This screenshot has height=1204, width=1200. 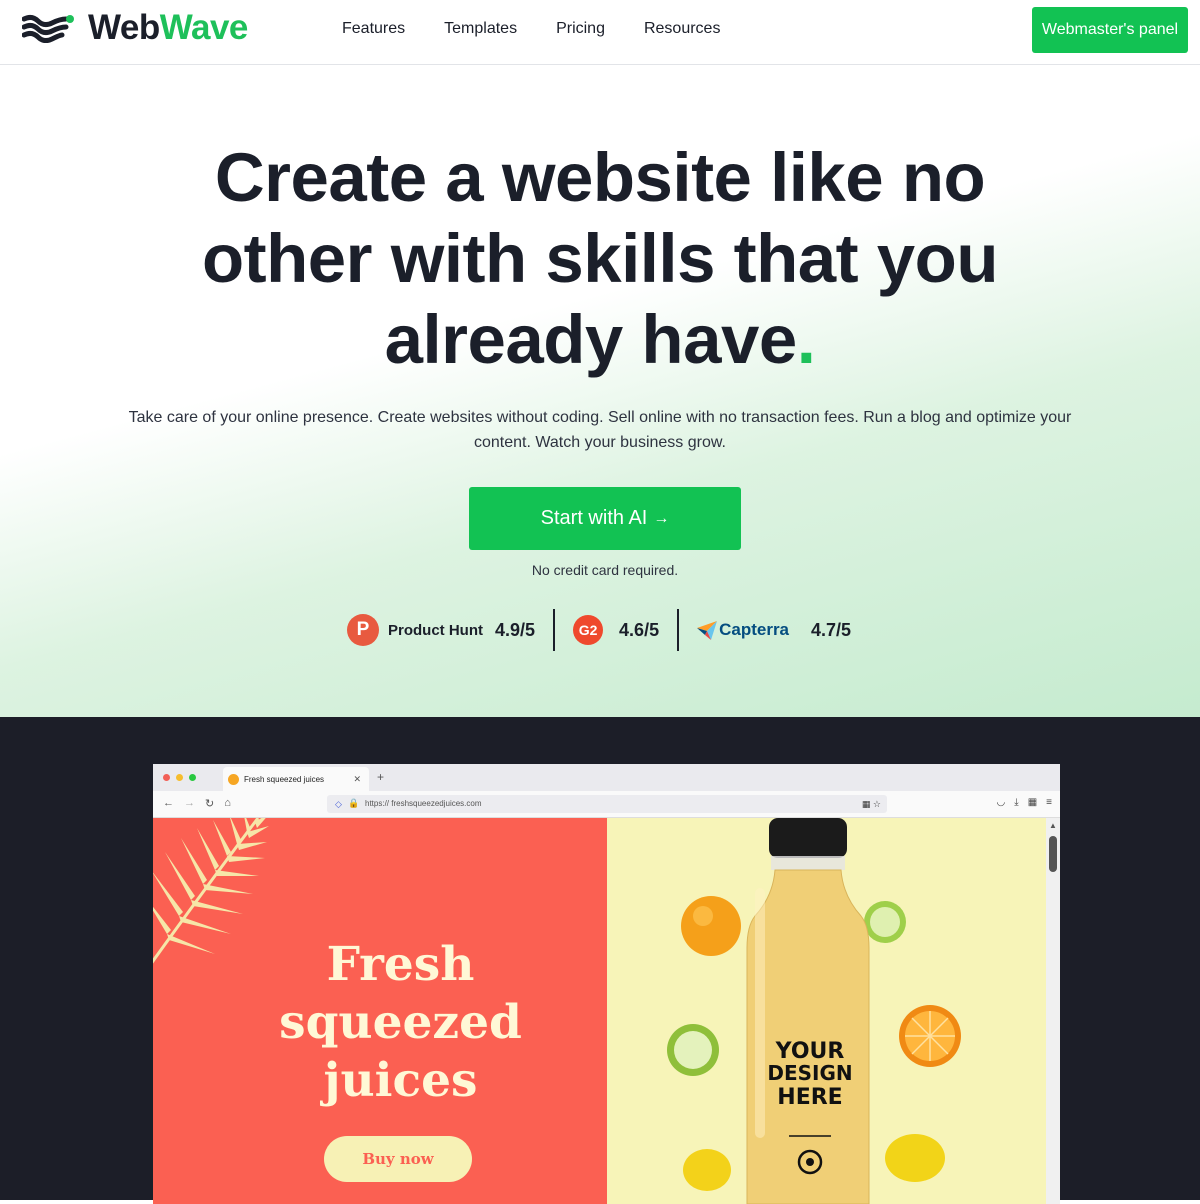 What do you see at coordinates (1053, 854) in the screenshot?
I see `scroll-thumb` at bounding box center [1053, 854].